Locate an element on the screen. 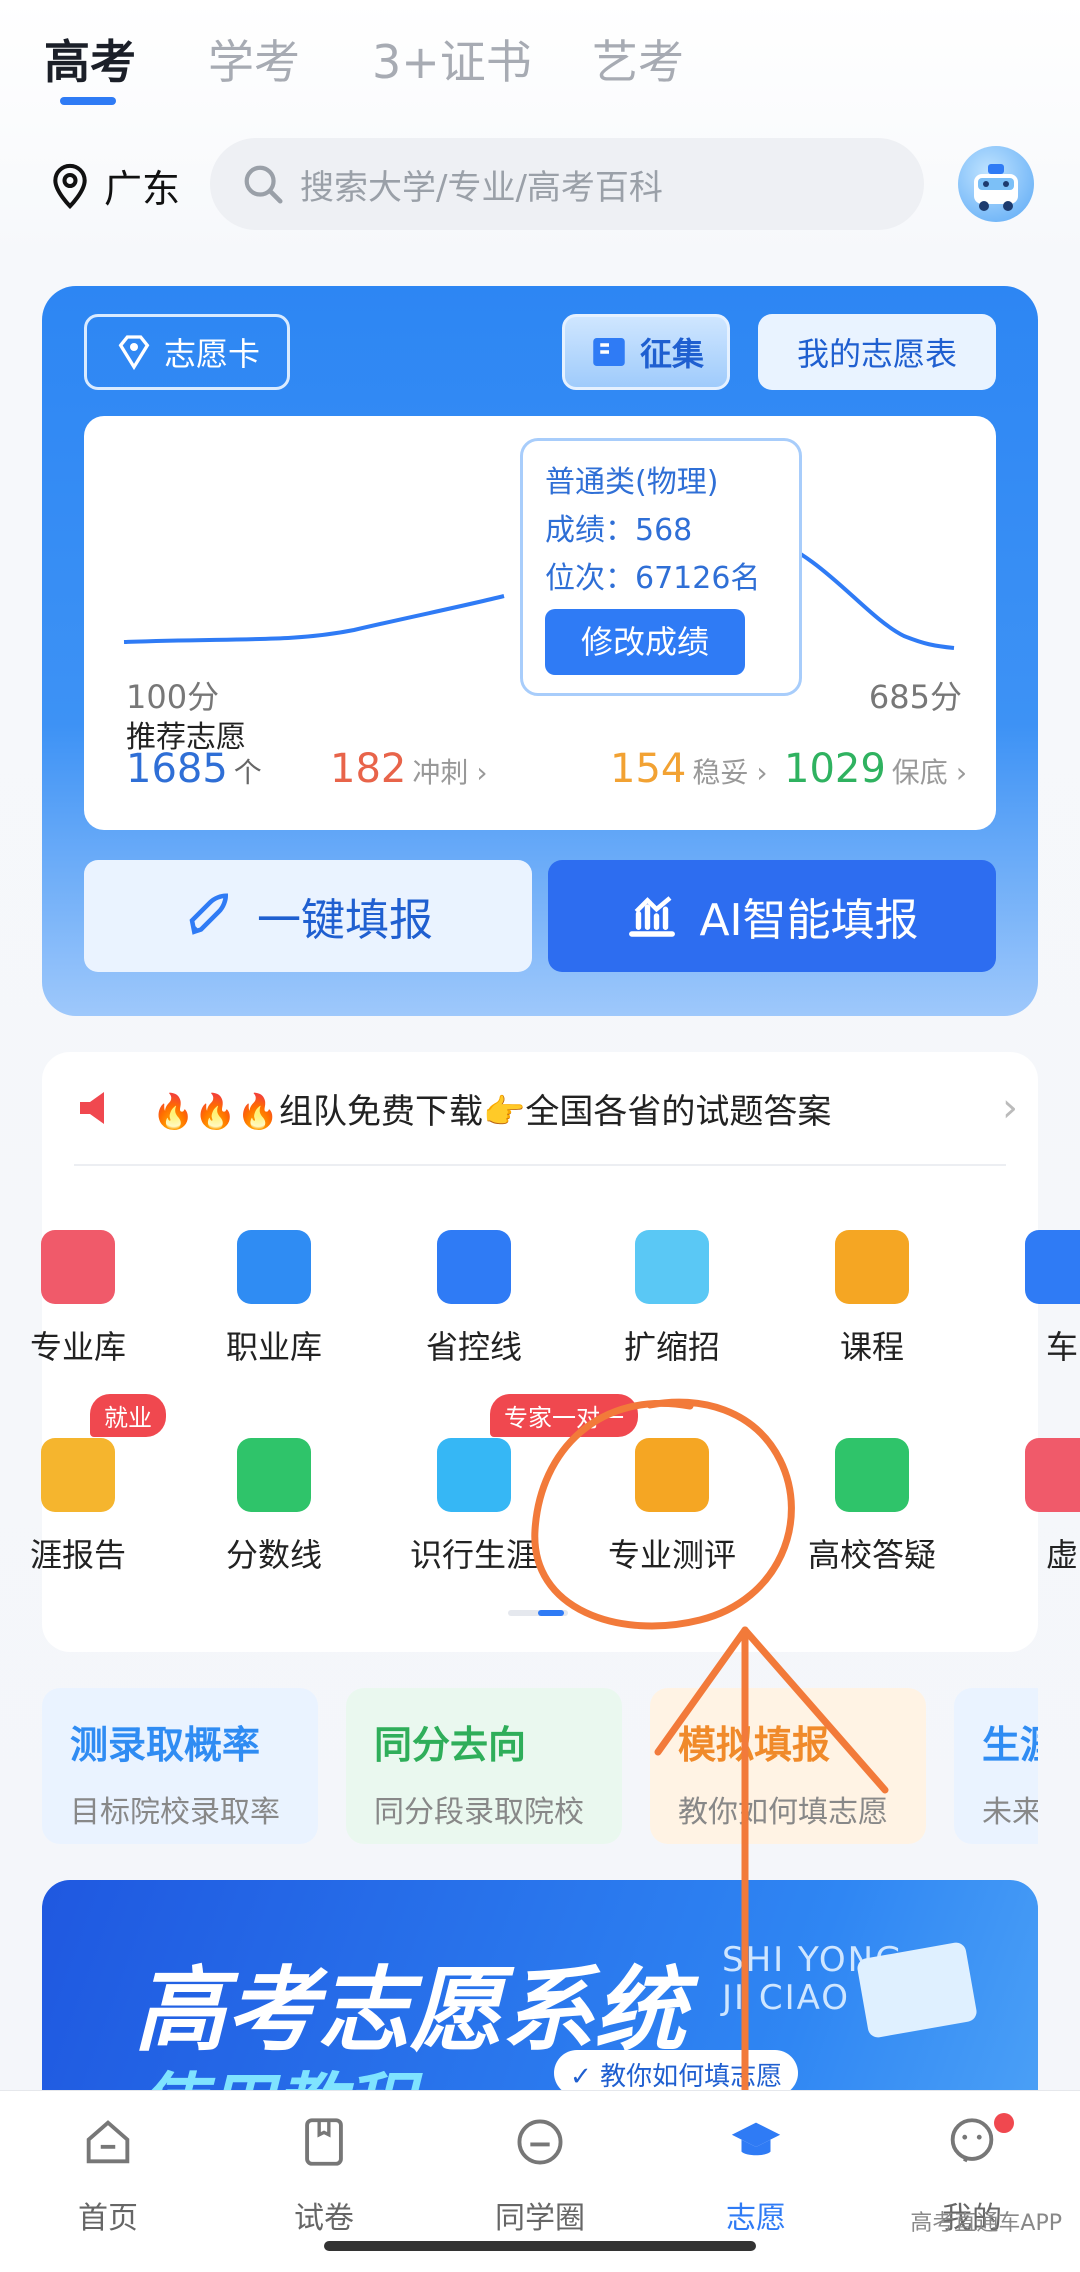  grid-label: 车 is located at coordinates (1061, 1347).